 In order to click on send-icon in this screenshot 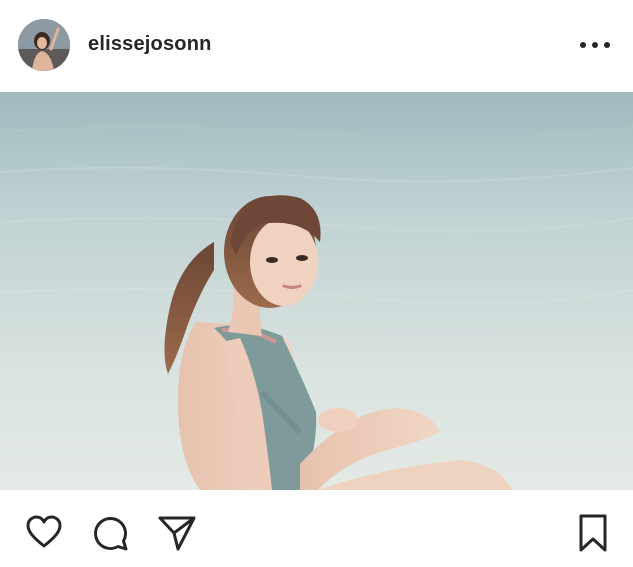, I will do `click(177, 533)`.